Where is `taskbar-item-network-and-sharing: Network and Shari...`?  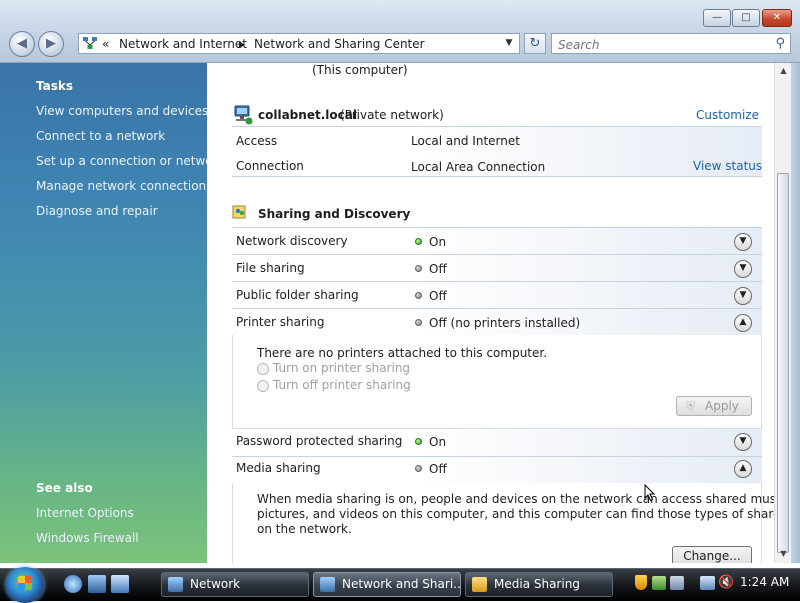 taskbar-item-network-and-sharing: Network and Shari... is located at coordinates (387, 584).